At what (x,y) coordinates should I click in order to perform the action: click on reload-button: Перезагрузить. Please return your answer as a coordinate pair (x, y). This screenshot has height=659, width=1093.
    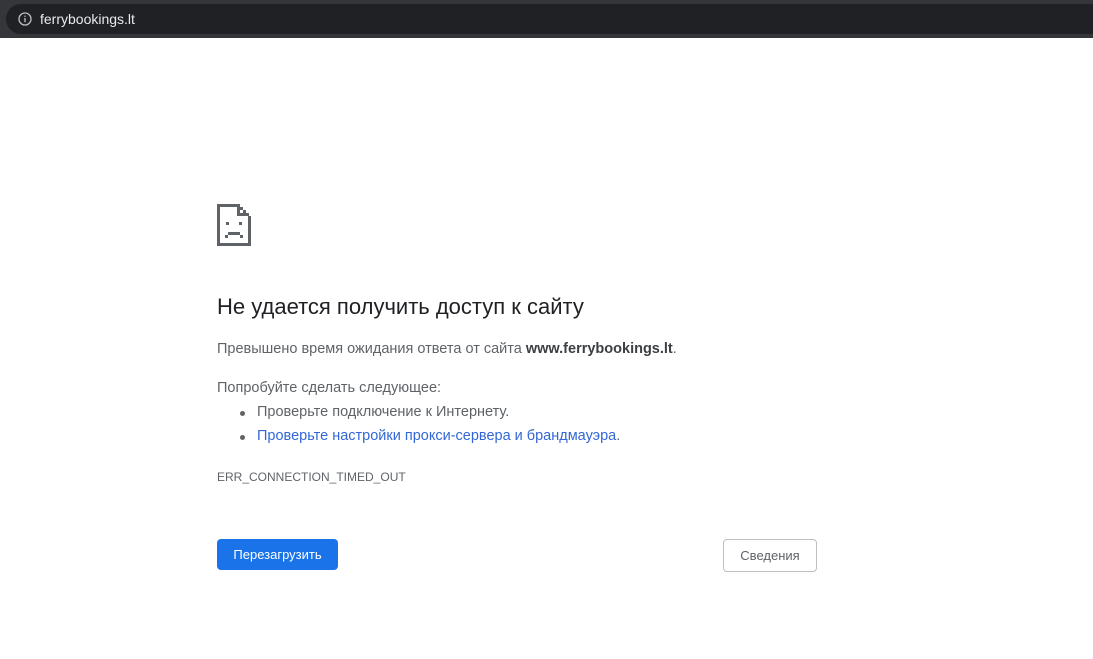
    Looking at the image, I should click on (277, 554).